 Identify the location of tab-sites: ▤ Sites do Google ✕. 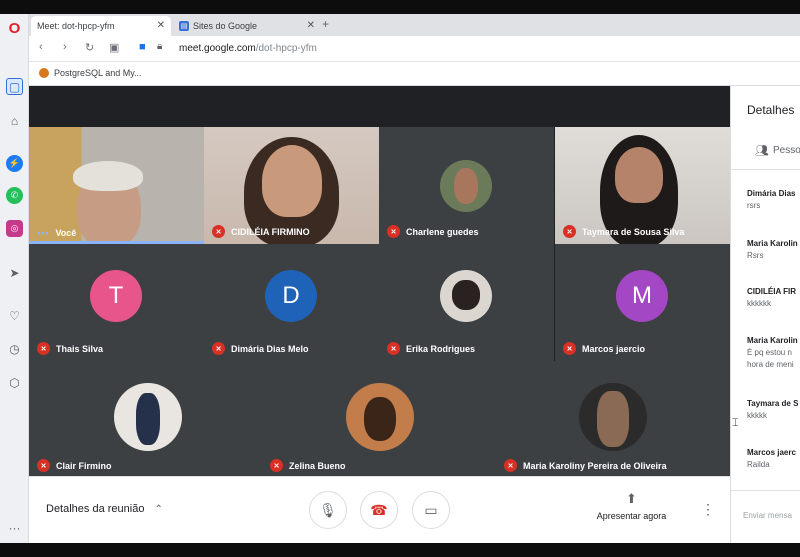
(247, 26).